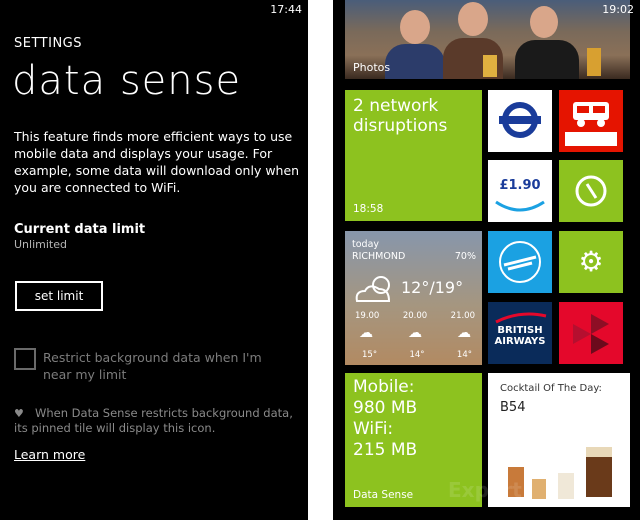  I want to click on settings-tile: ⚙, so click(591, 262).